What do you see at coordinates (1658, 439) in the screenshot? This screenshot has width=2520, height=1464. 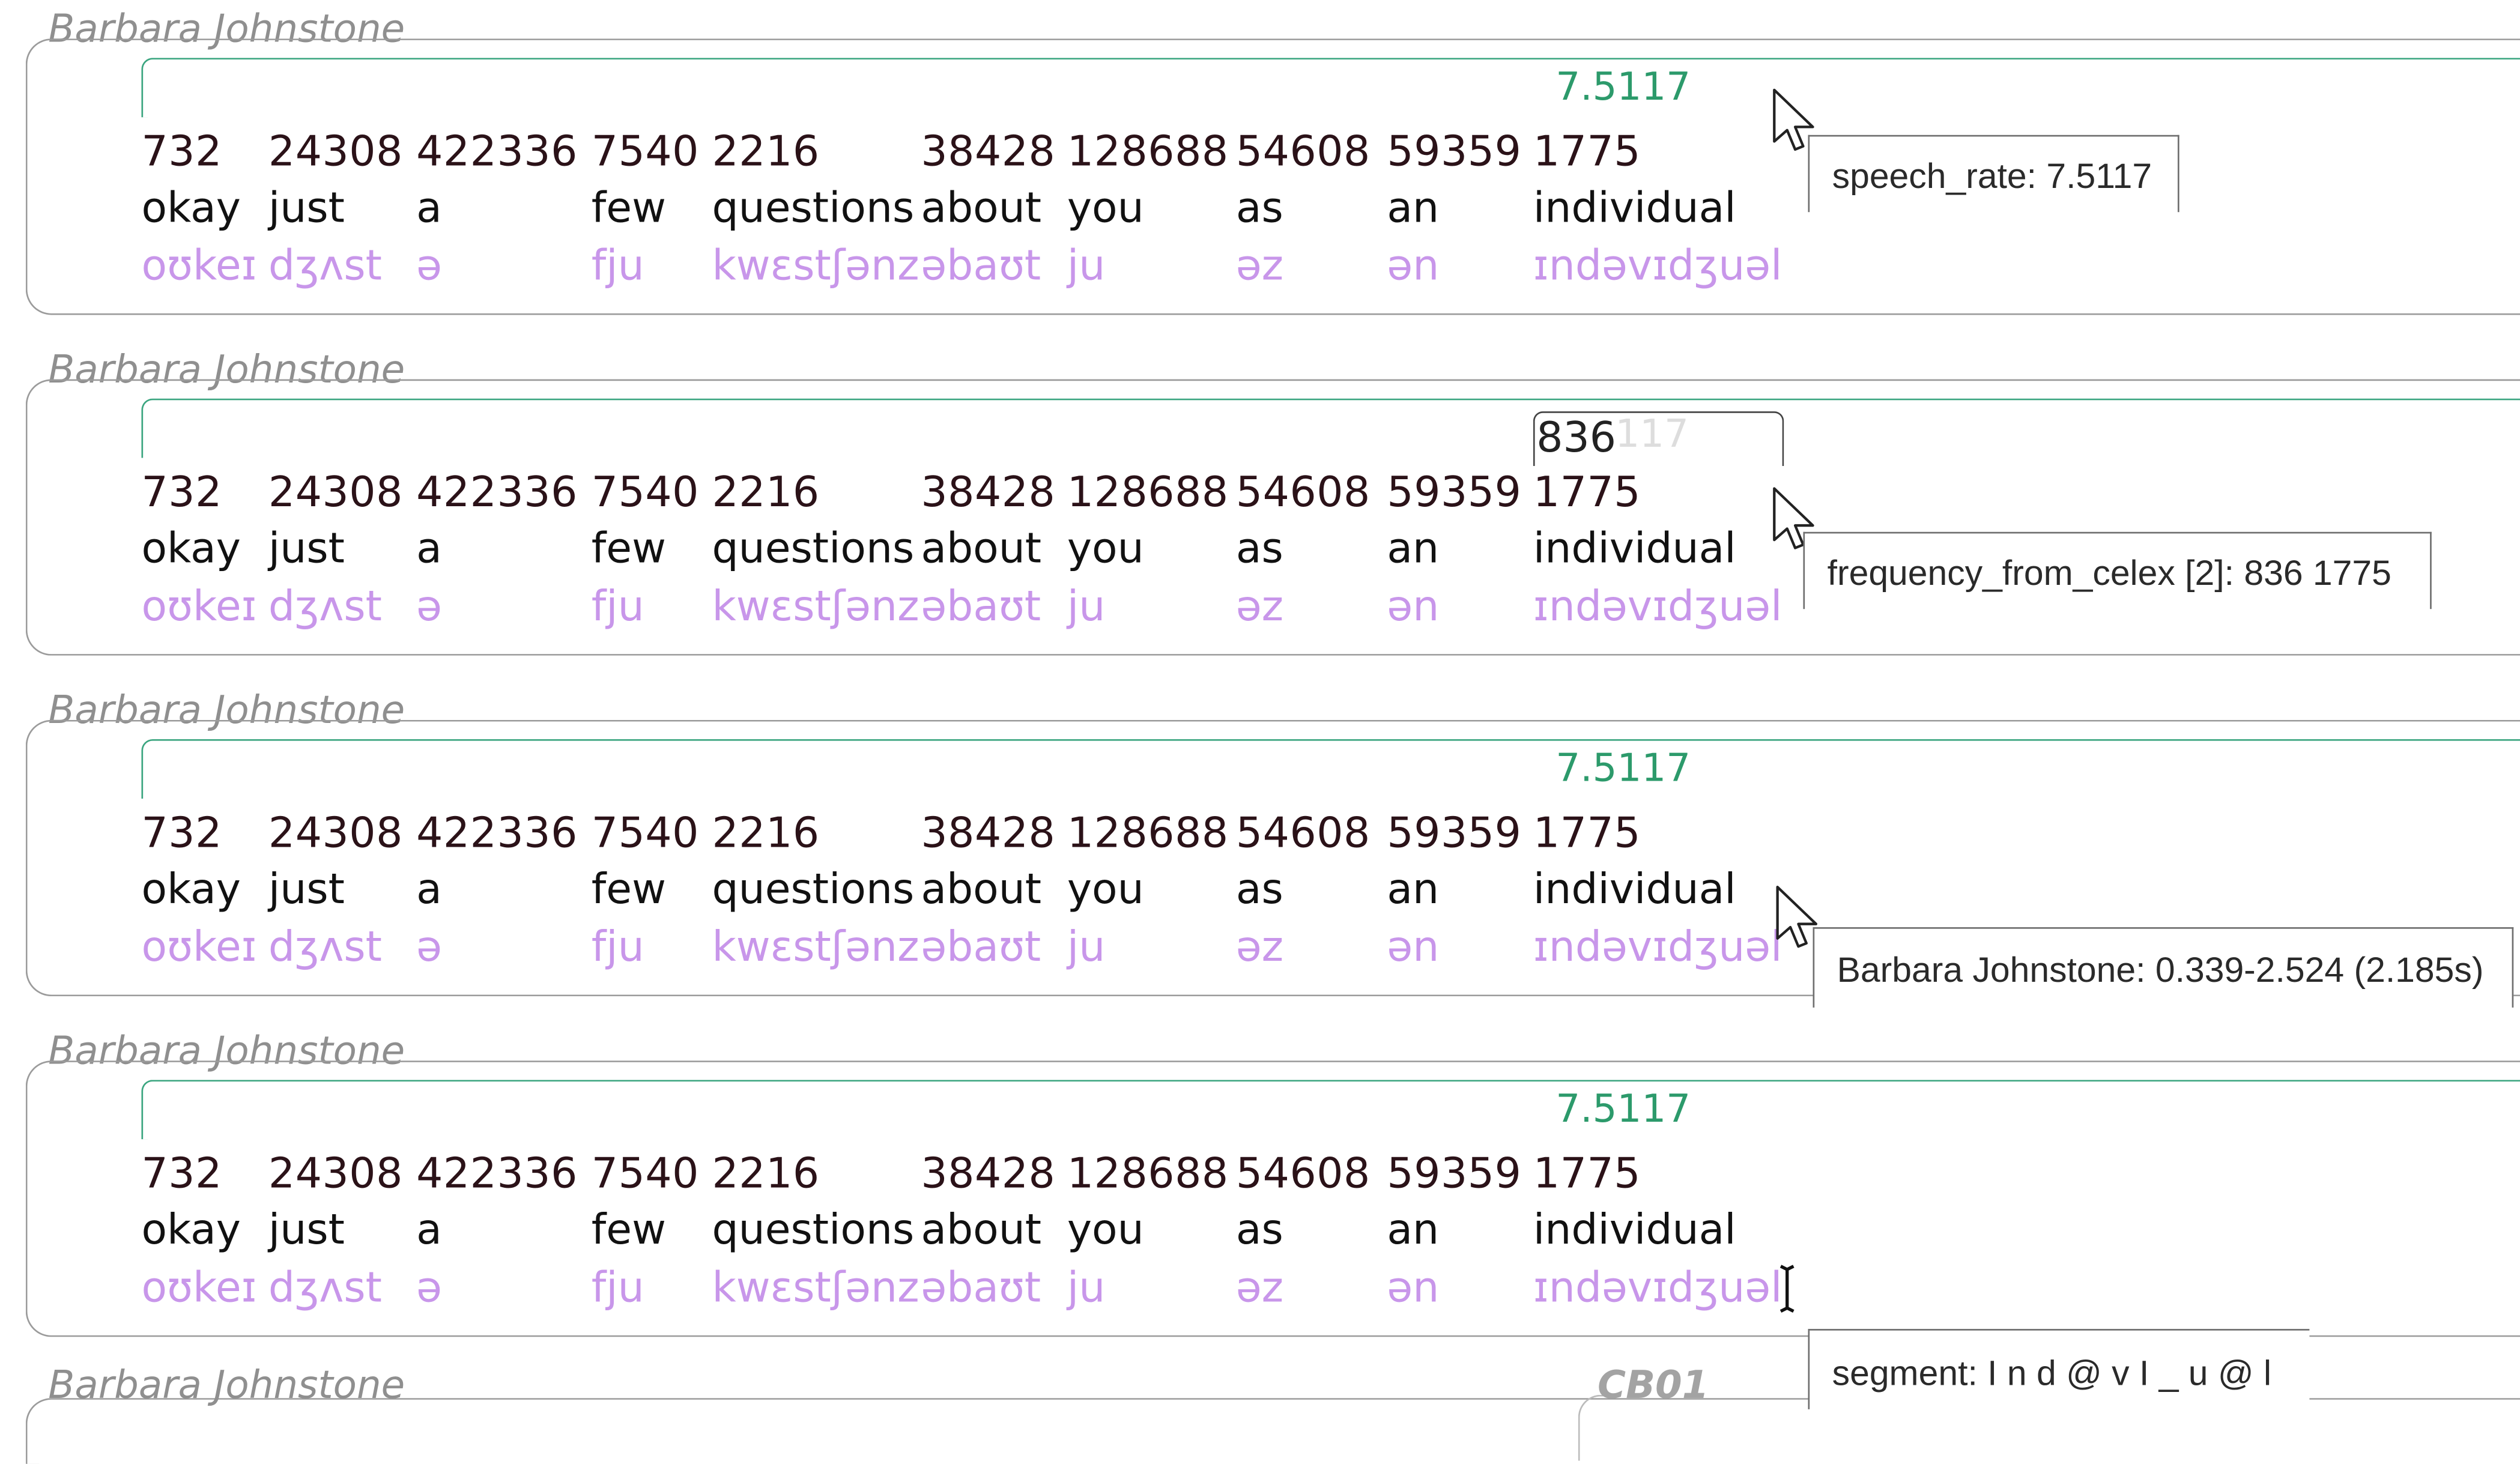 I see `frequency-edit-field: 117 836` at bounding box center [1658, 439].